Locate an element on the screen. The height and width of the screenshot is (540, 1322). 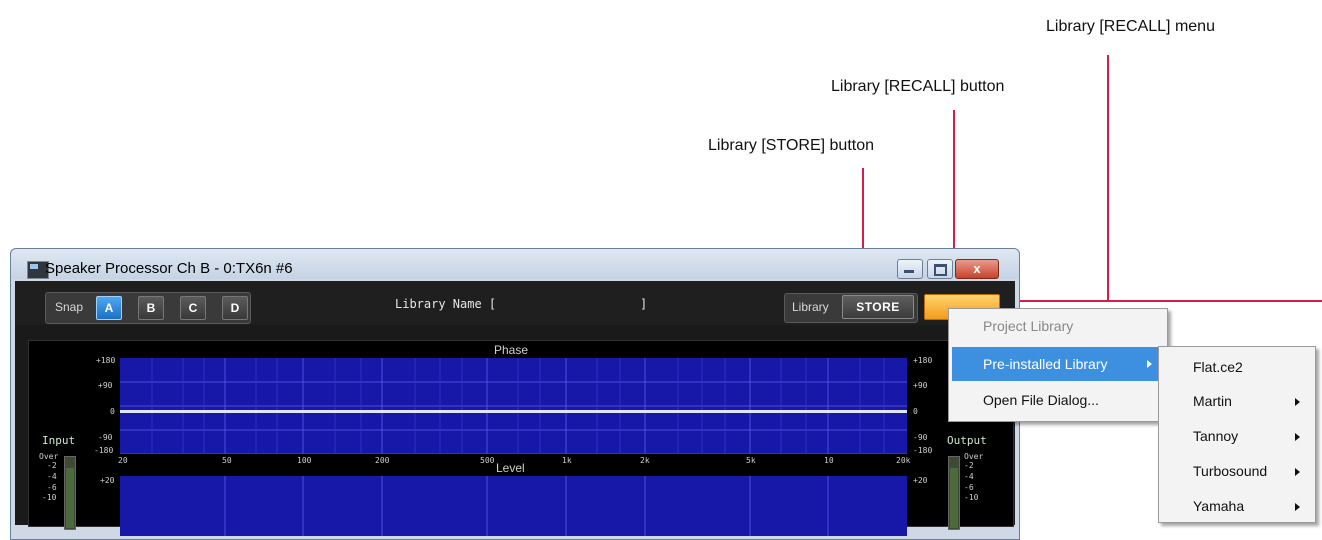
freq-tick: 2k is located at coordinates (645, 460).